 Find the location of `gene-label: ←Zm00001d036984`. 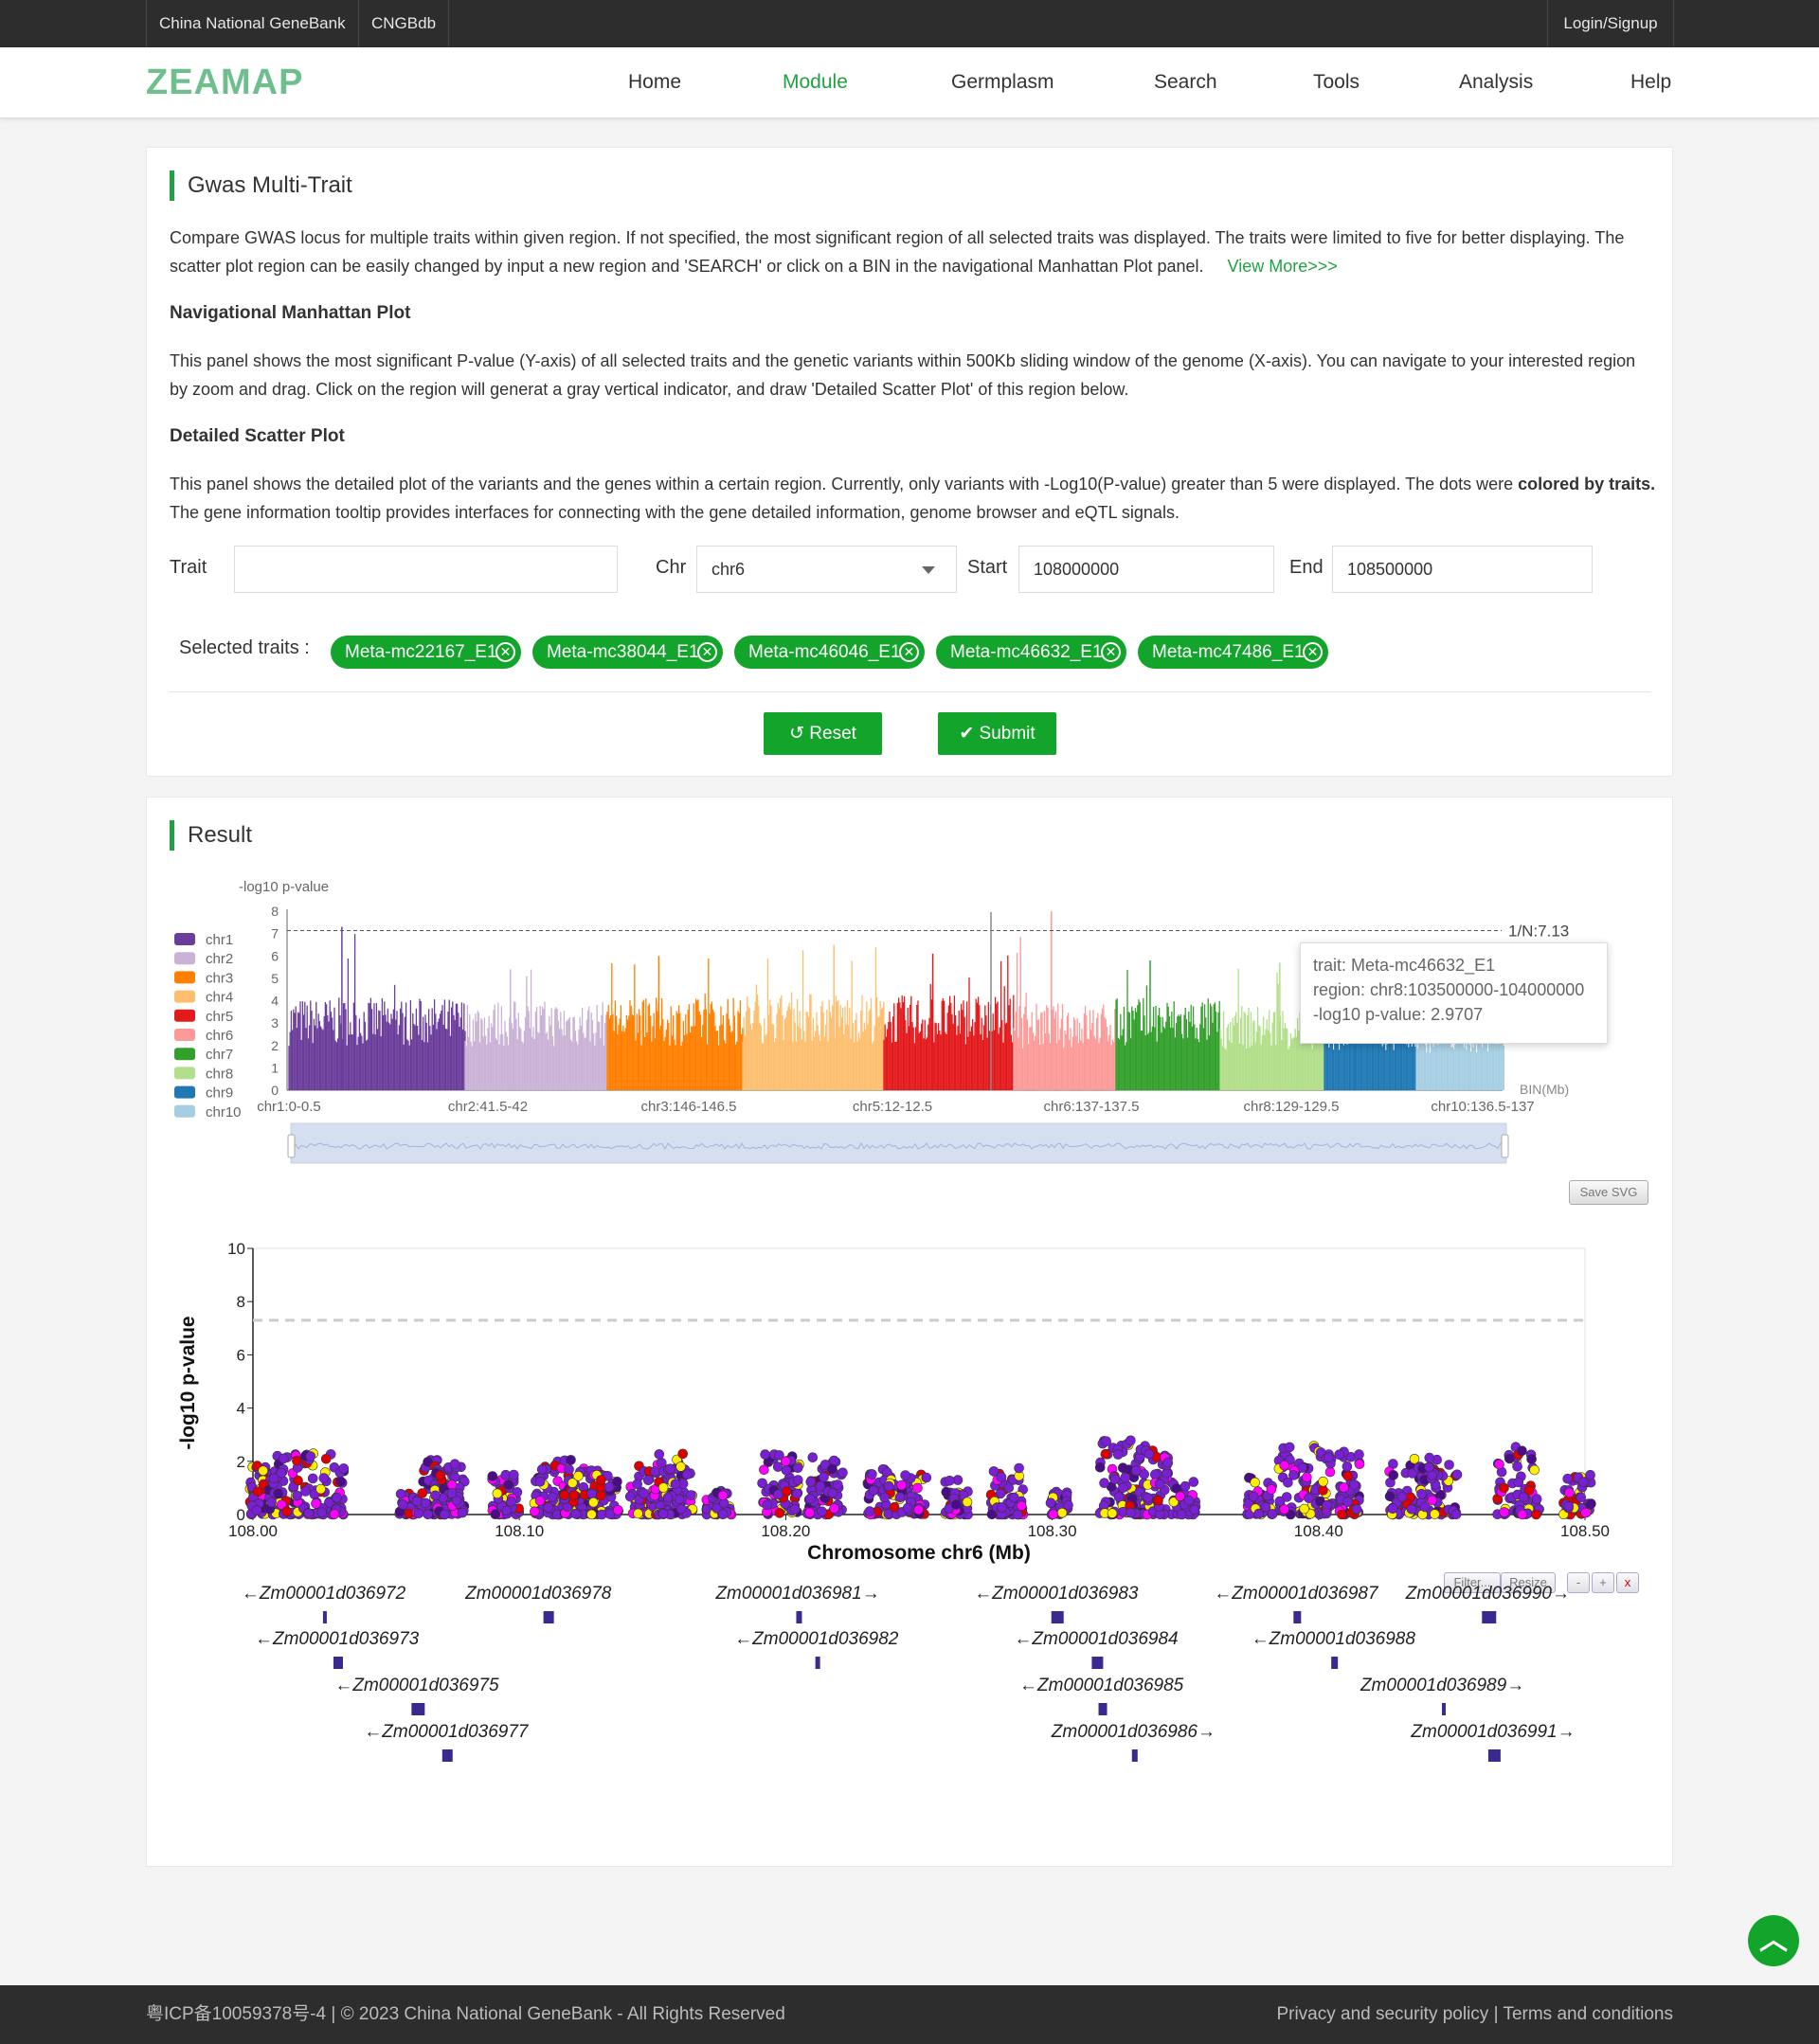

gene-label: ←Zm00001d036984 is located at coordinates (1096, 1639).